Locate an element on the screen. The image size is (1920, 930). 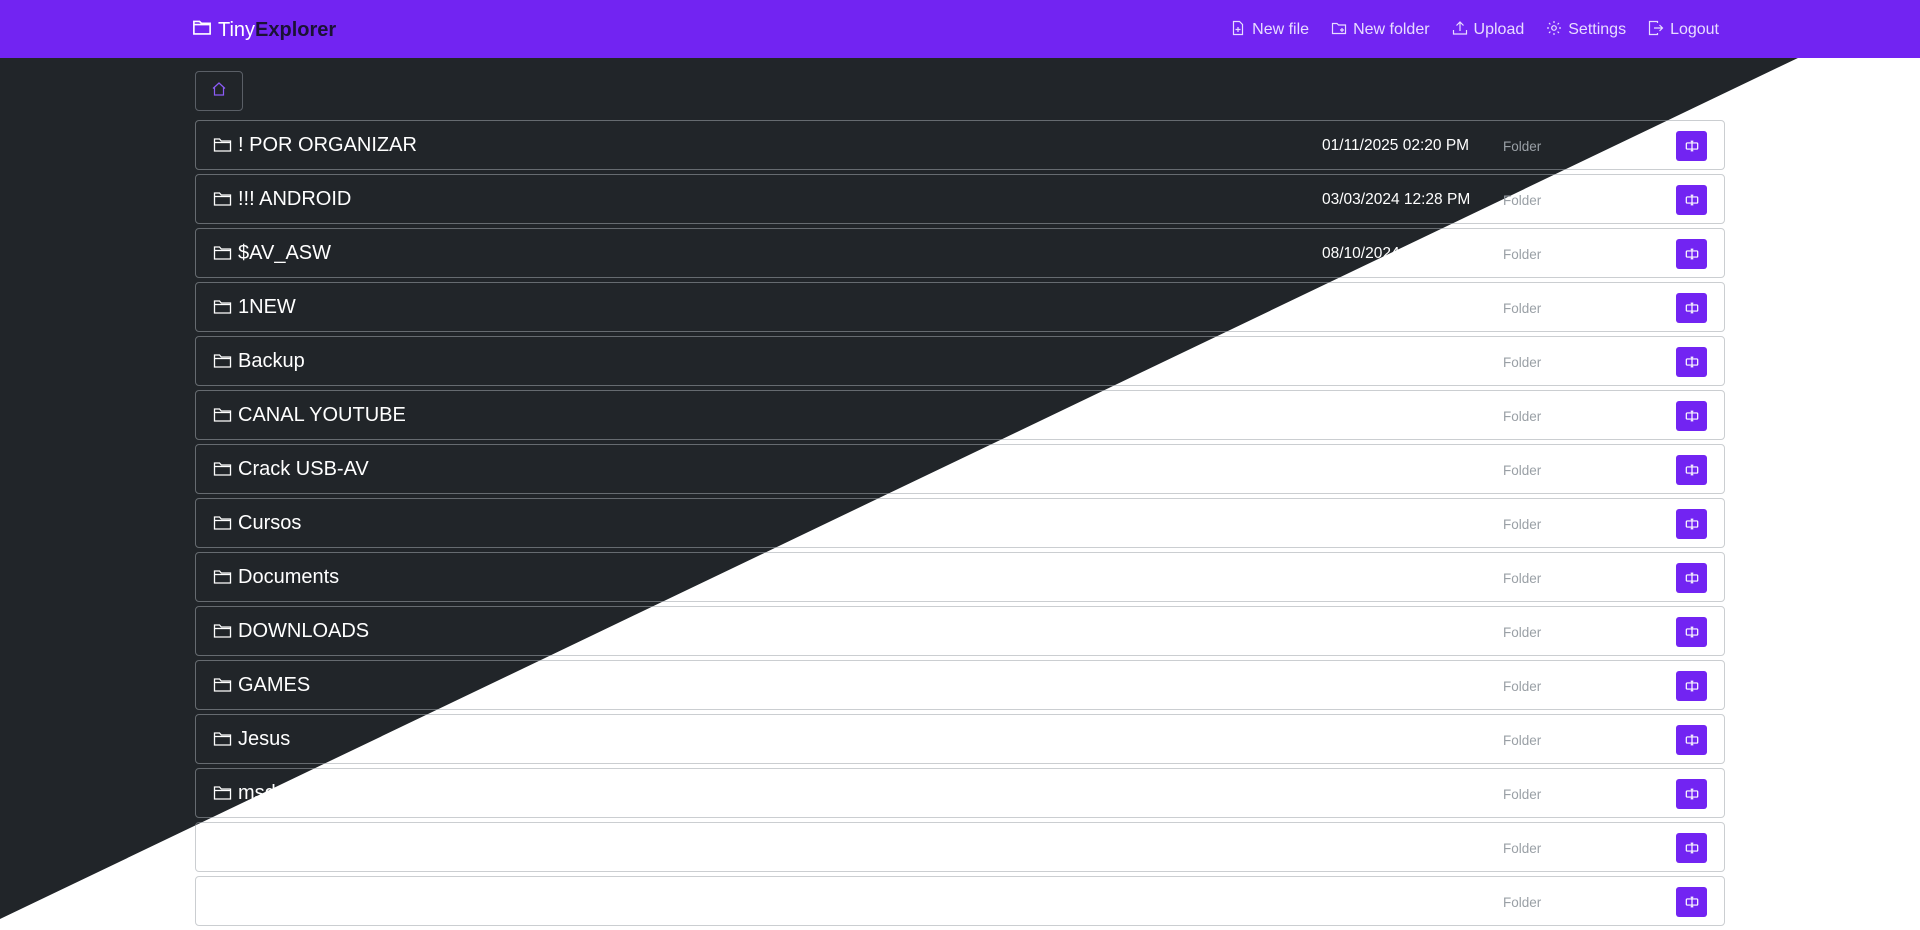
file-row: Crack USB-AV 01/13/2025 03:54 PM Folder is located at coordinates (960, 469).